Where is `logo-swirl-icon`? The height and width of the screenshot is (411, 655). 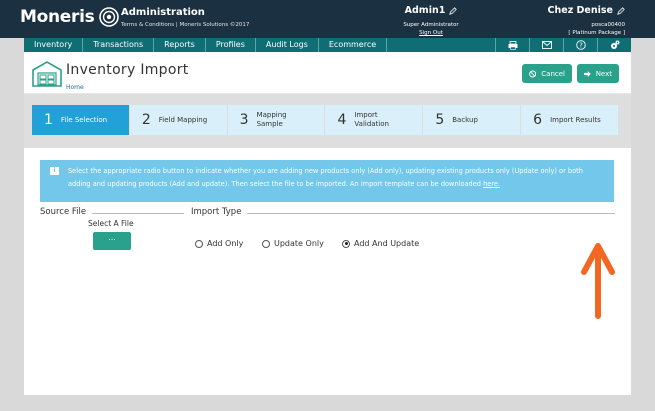
logo-swirl-icon is located at coordinates (109, 17).